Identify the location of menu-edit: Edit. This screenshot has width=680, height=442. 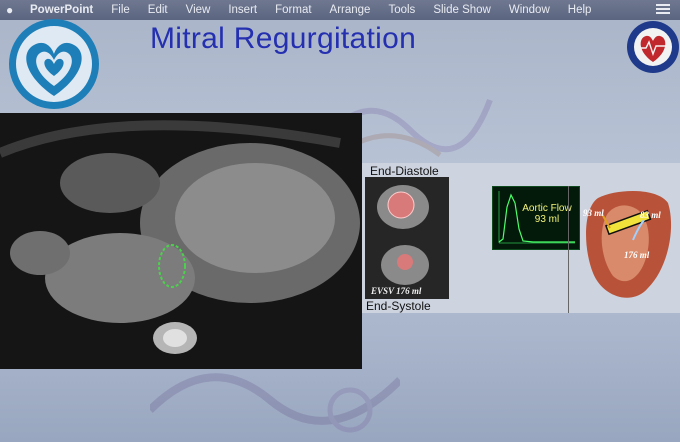
(158, 10).